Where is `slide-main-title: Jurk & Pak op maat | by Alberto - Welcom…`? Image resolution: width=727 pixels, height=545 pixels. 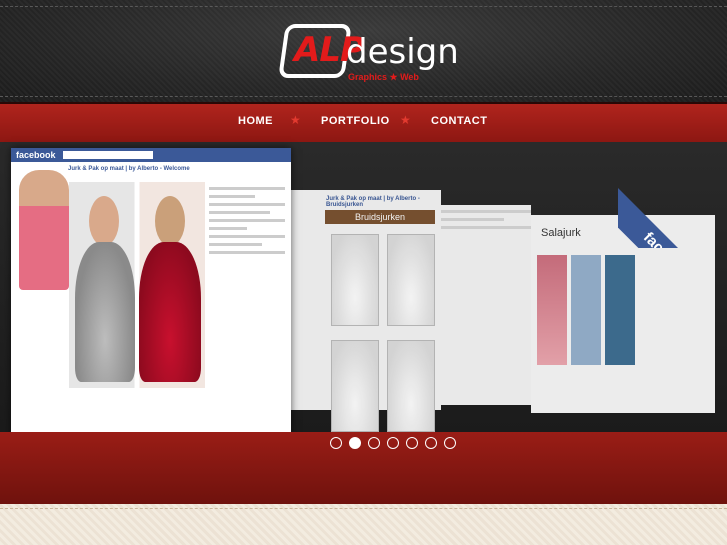
slide-main-title: Jurk & Pak op maat | by Alberto - Welcom… is located at coordinates (129, 169).